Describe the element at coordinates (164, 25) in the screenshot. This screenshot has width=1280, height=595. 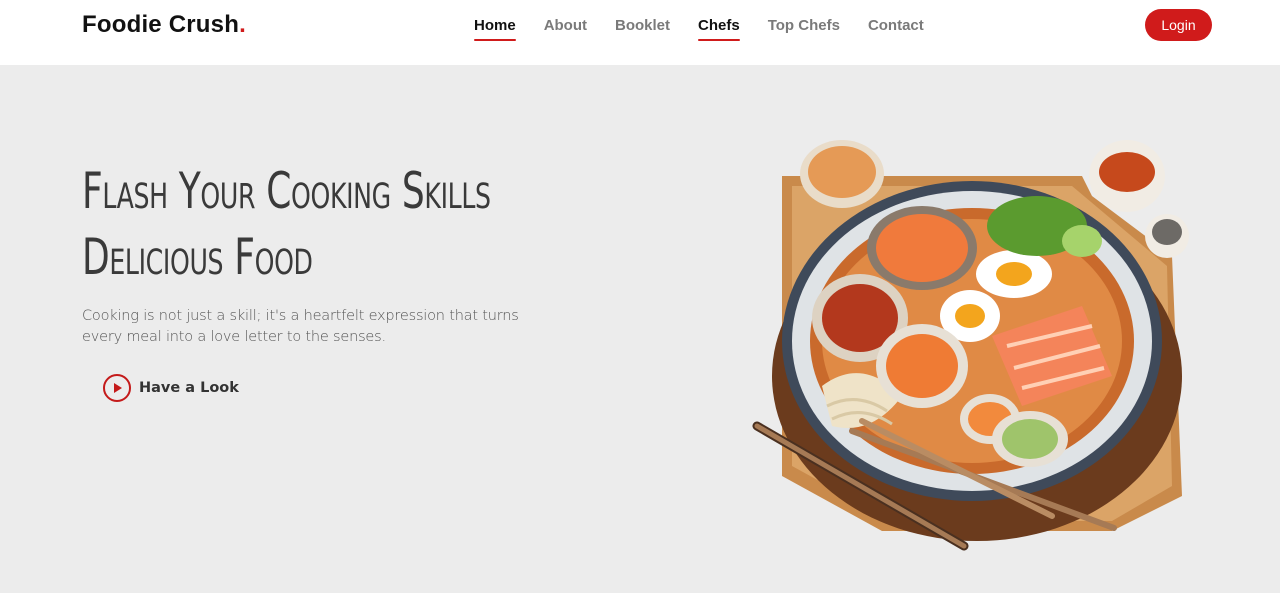
I see `logo: Foodie Crush.` at that location.